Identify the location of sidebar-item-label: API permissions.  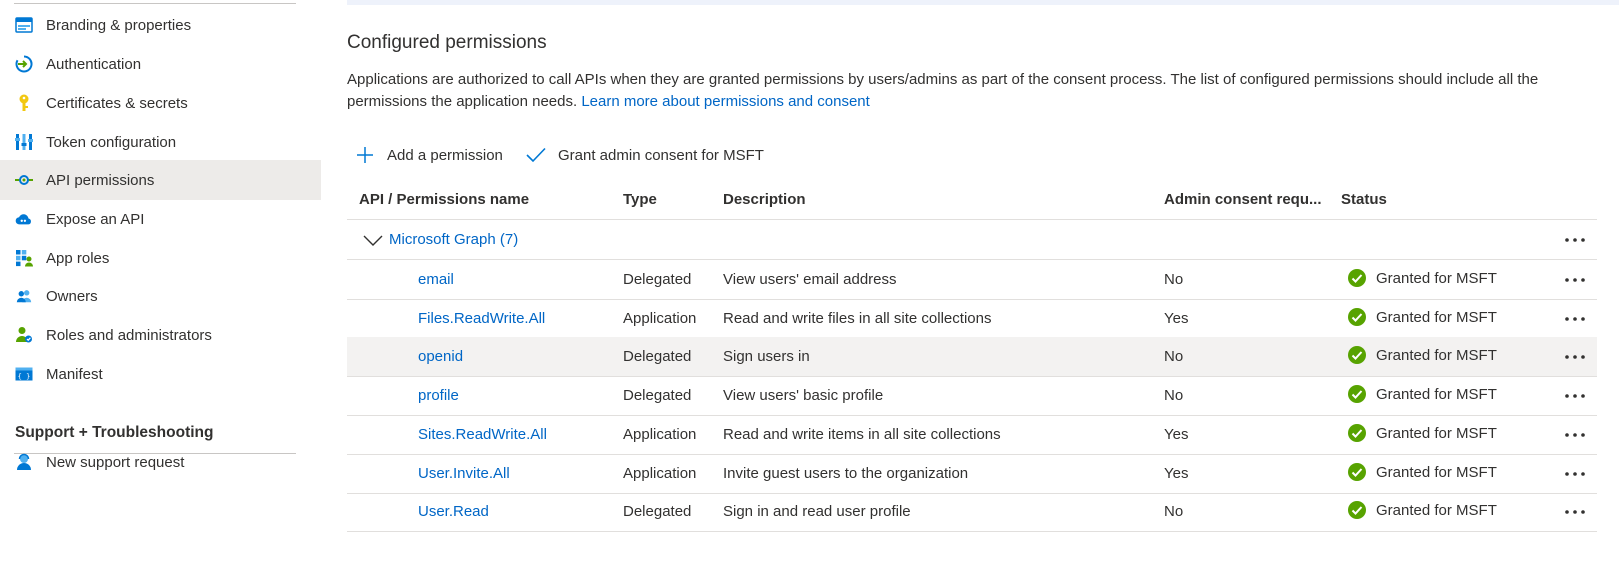
(100, 180).